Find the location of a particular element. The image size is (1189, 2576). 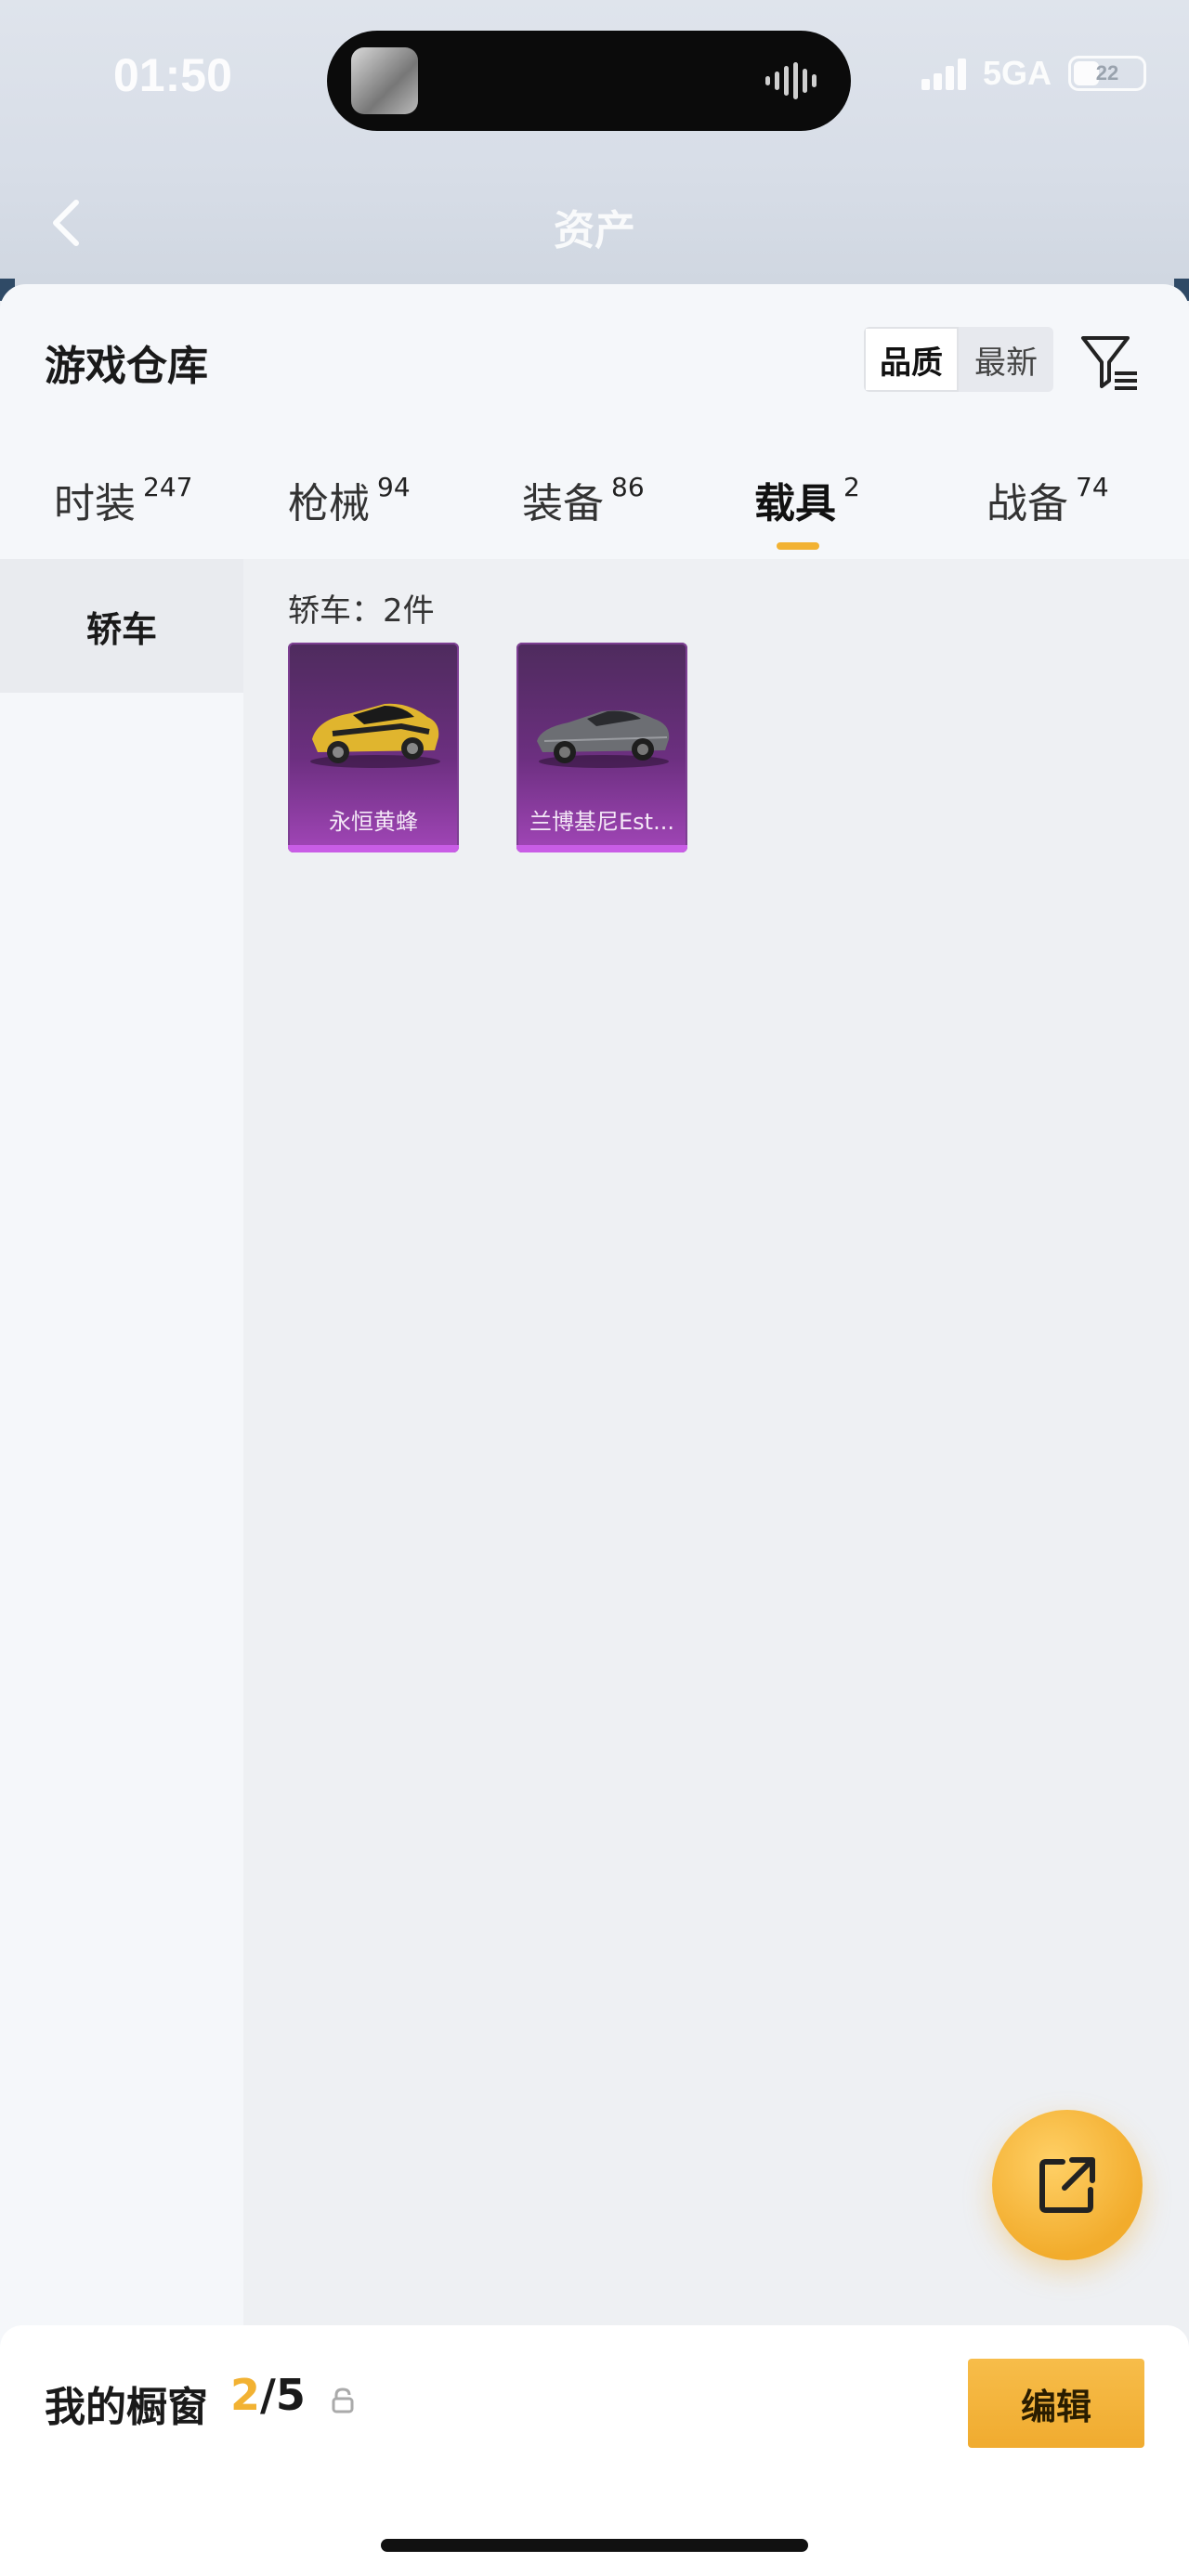

nav-bar: 资产 is located at coordinates (594, 227).